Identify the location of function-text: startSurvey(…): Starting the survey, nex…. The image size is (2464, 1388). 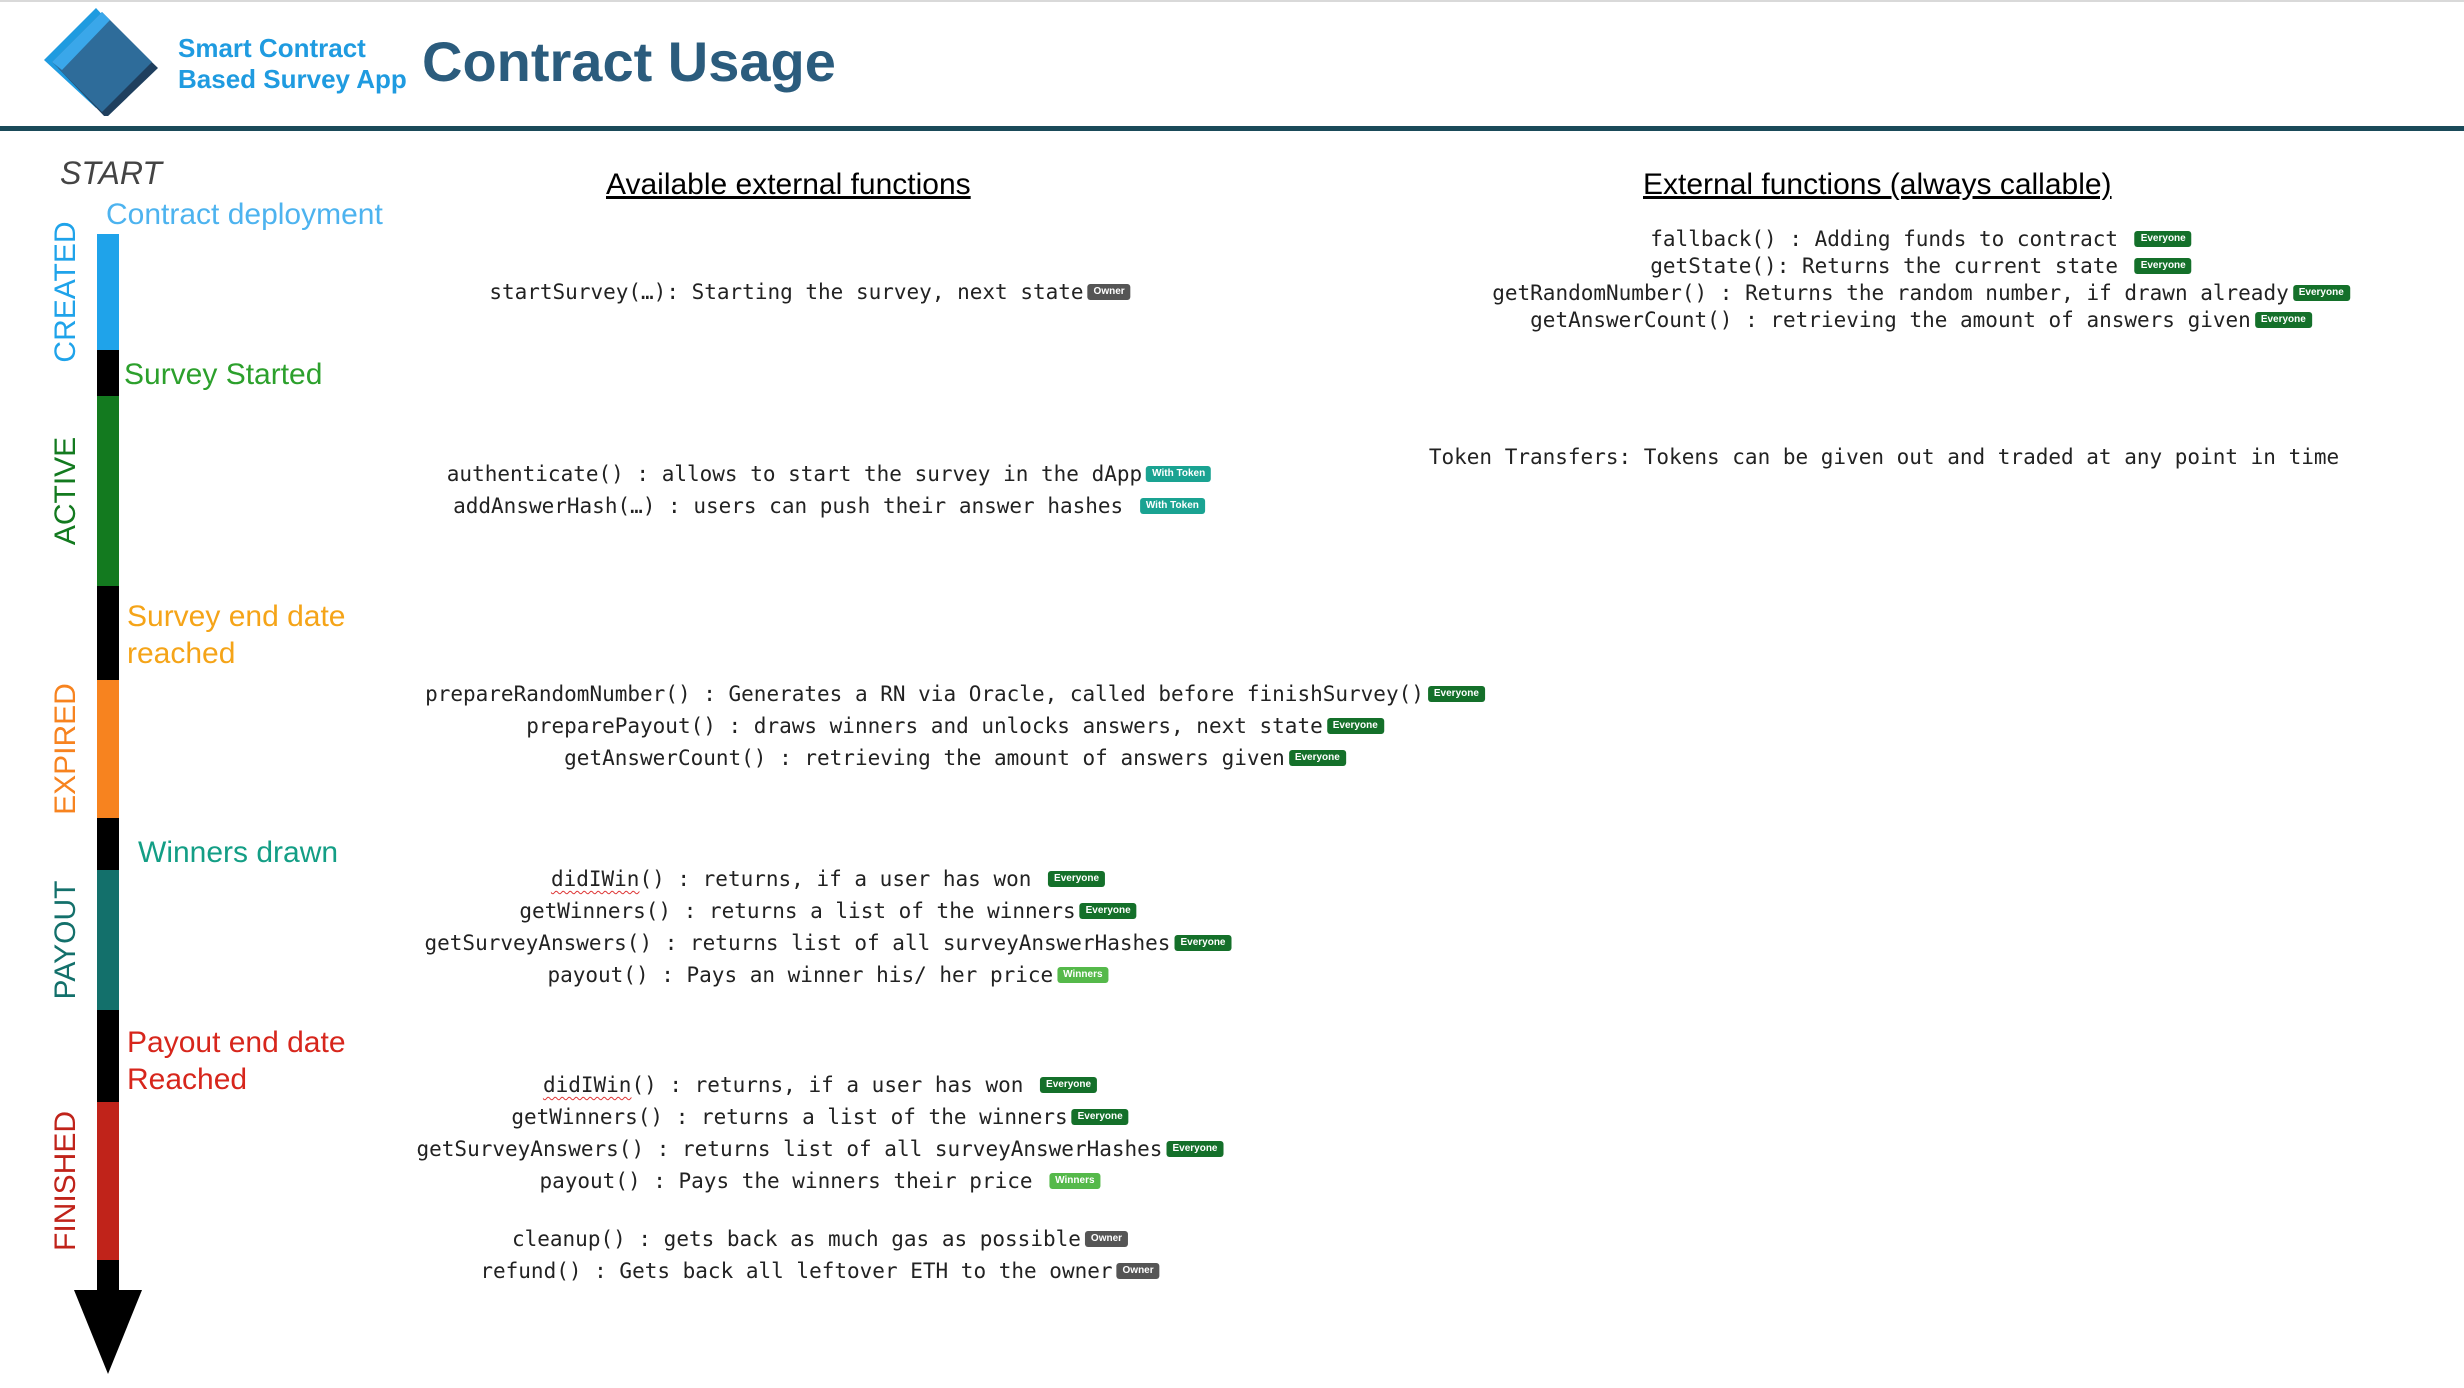
(786, 292).